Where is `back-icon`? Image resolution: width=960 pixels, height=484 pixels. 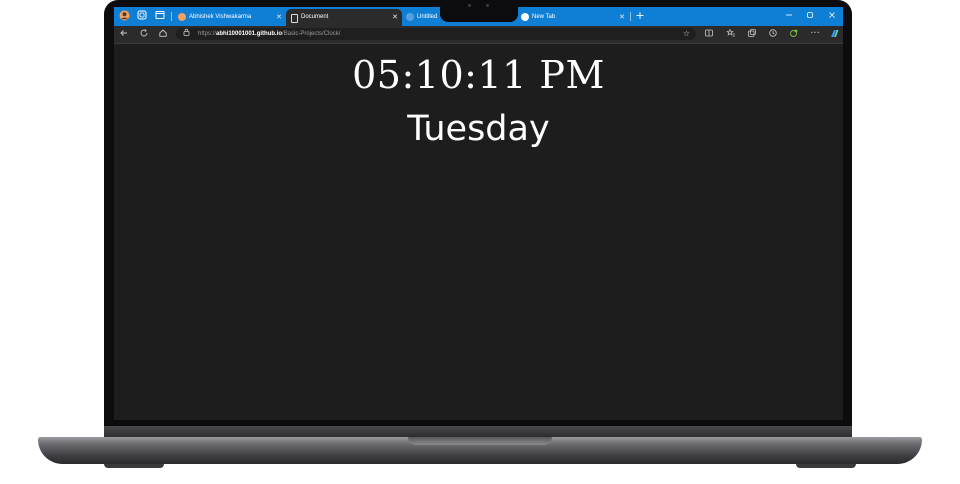
back-icon is located at coordinates (124, 34).